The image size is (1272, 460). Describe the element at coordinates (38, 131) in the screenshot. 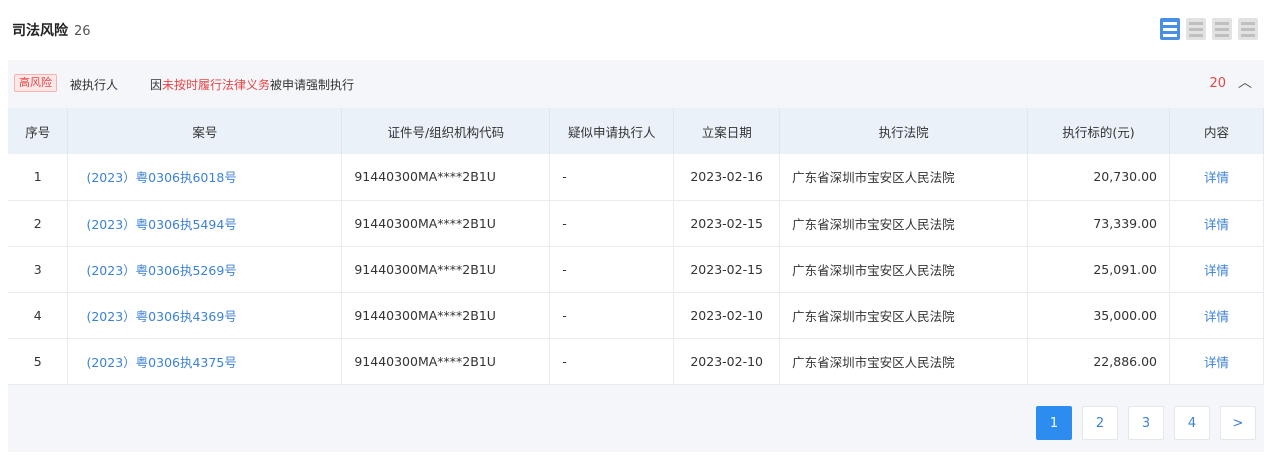

I see `col-header-index: 序号` at that location.